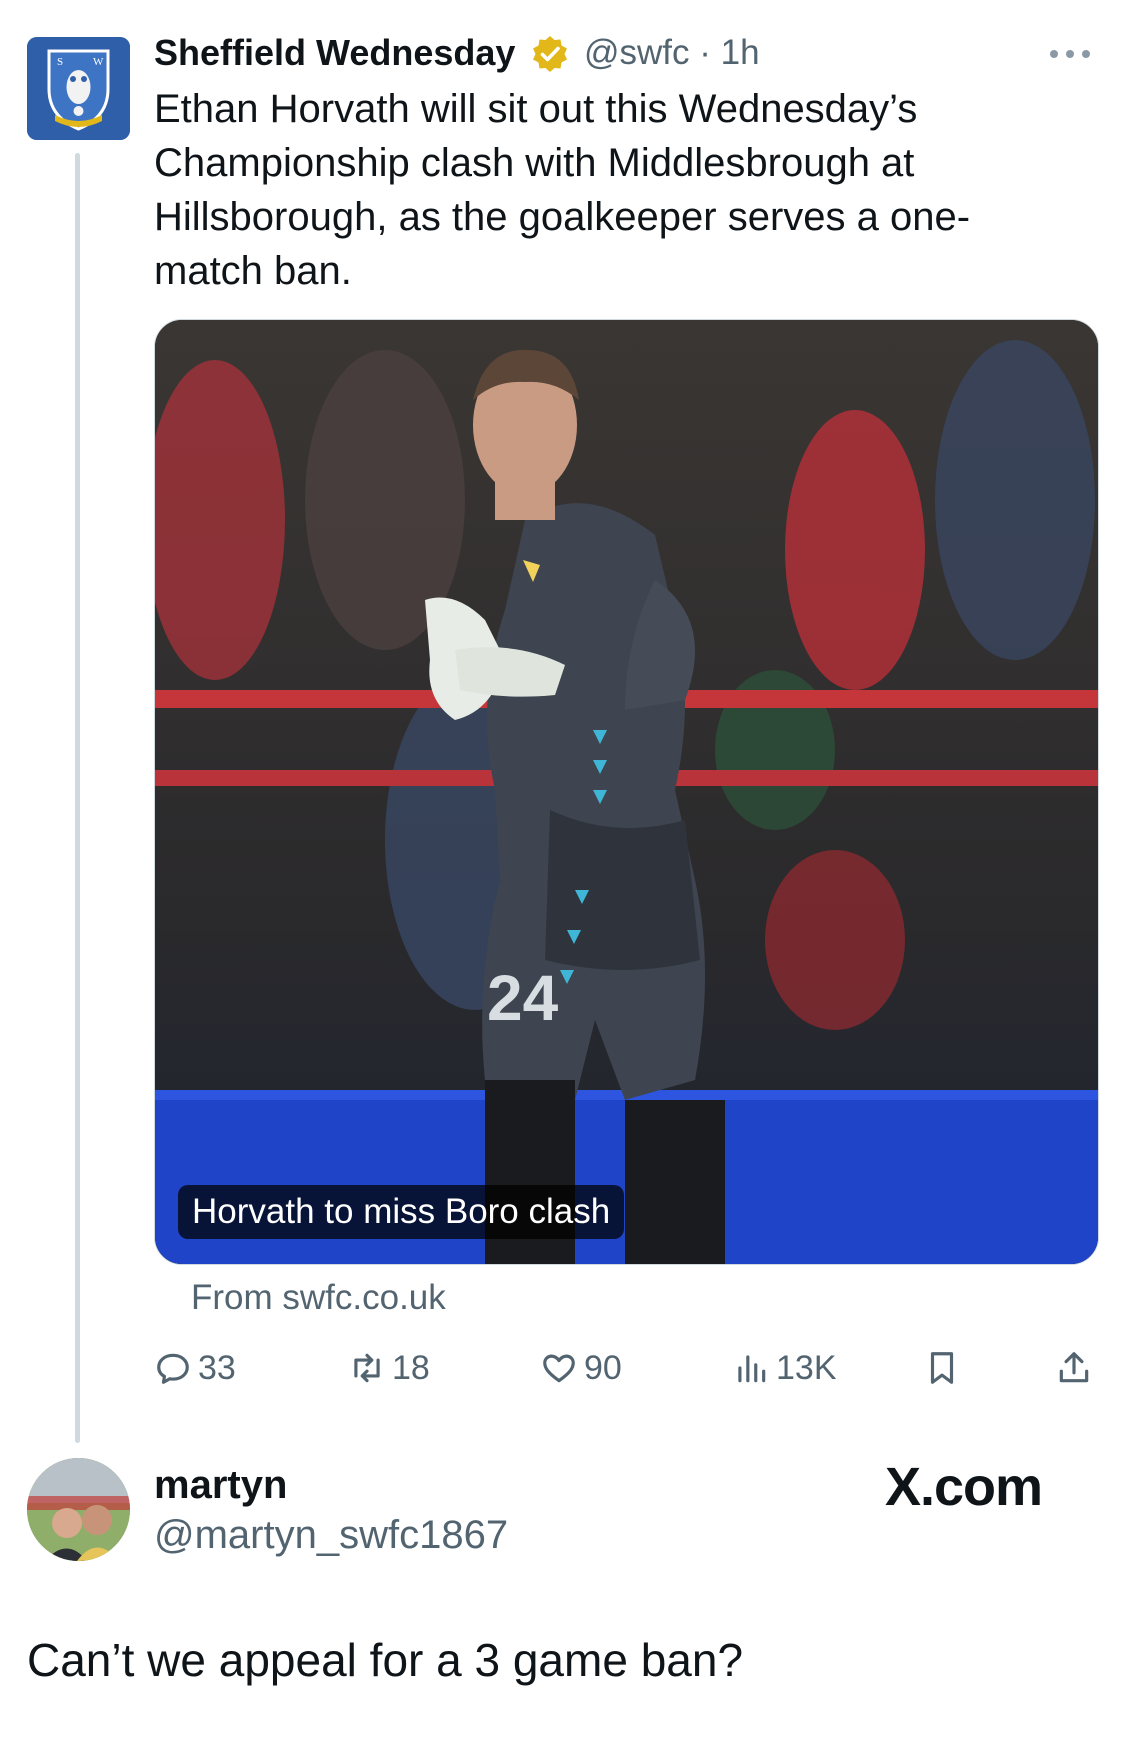 This screenshot has width=1125, height=1758. Describe the element at coordinates (220, 1485) in the screenshot. I see `reply-author-name: martyn` at that location.